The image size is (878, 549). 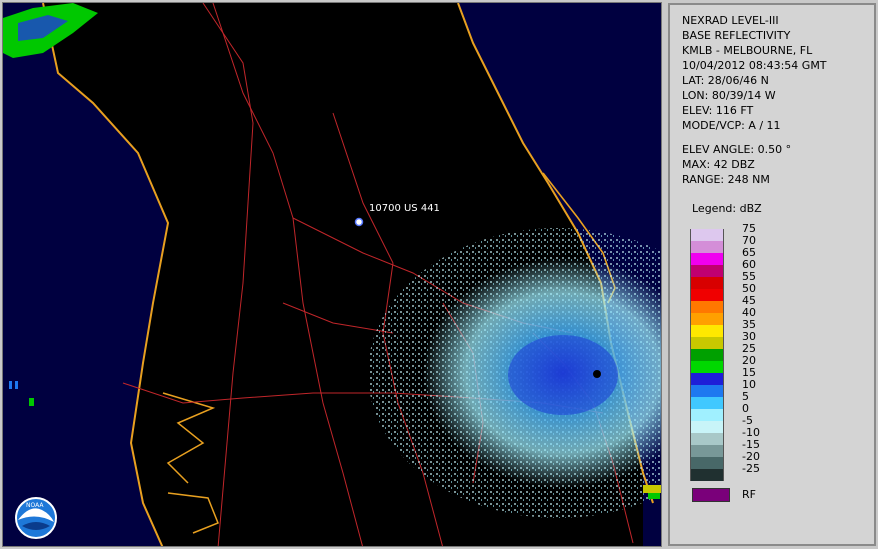 I want to click on noaa-logo-text: NOAA, so click(x=35, y=505).